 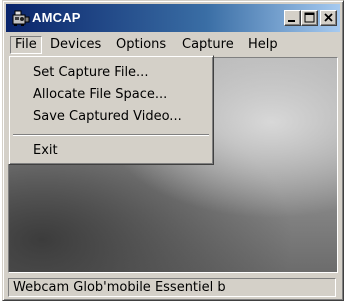 What do you see at coordinates (263, 45) in the screenshot?
I see `menu-help: Help` at bounding box center [263, 45].